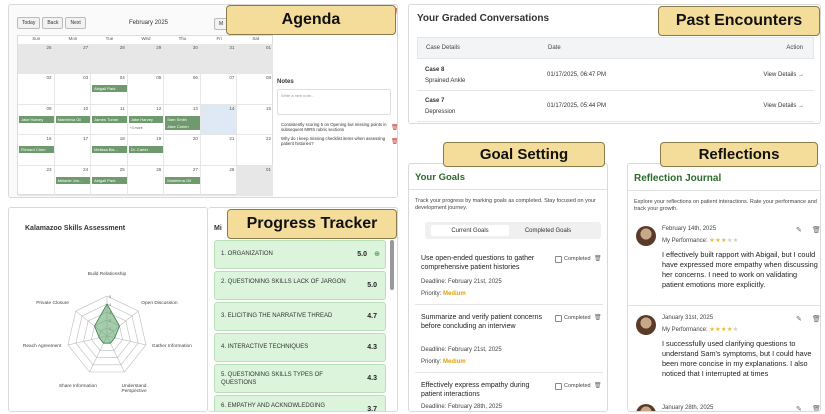 The height and width of the screenshot is (414, 825). What do you see at coordinates (182, 89) in the screenshot?
I see `calendar-day: 06` at bounding box center [182, 89].